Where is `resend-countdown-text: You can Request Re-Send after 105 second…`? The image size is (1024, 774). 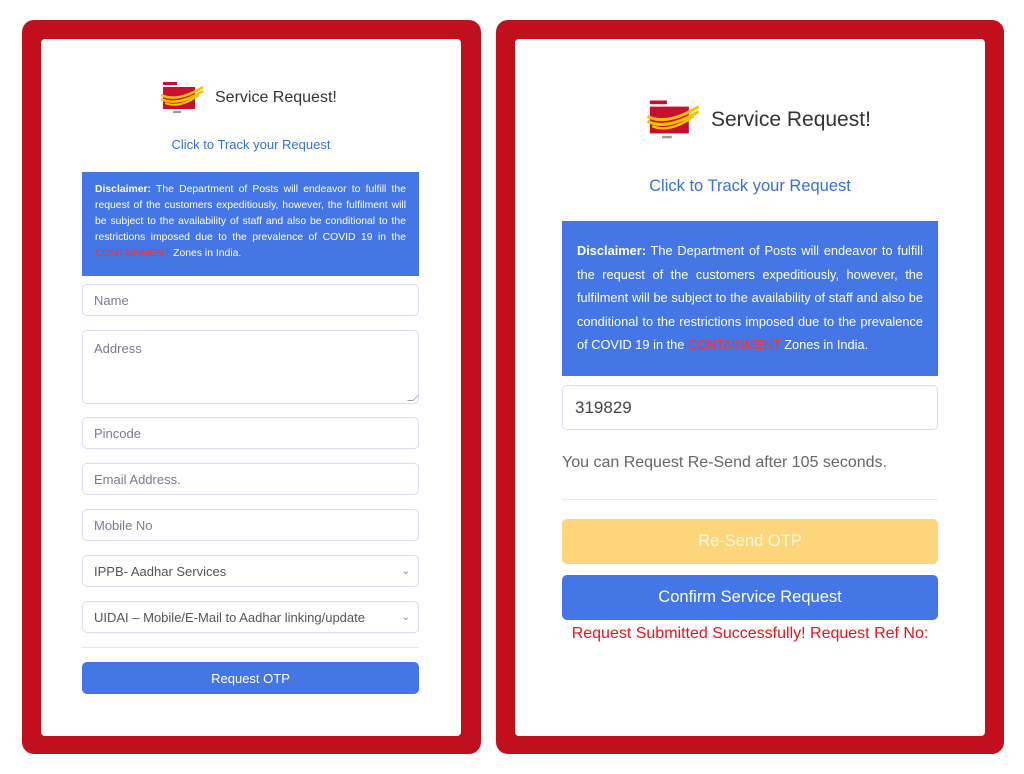
resend-countdown-text: You can Request Re-Send after 105 second… is located at coordinates (724, 462).